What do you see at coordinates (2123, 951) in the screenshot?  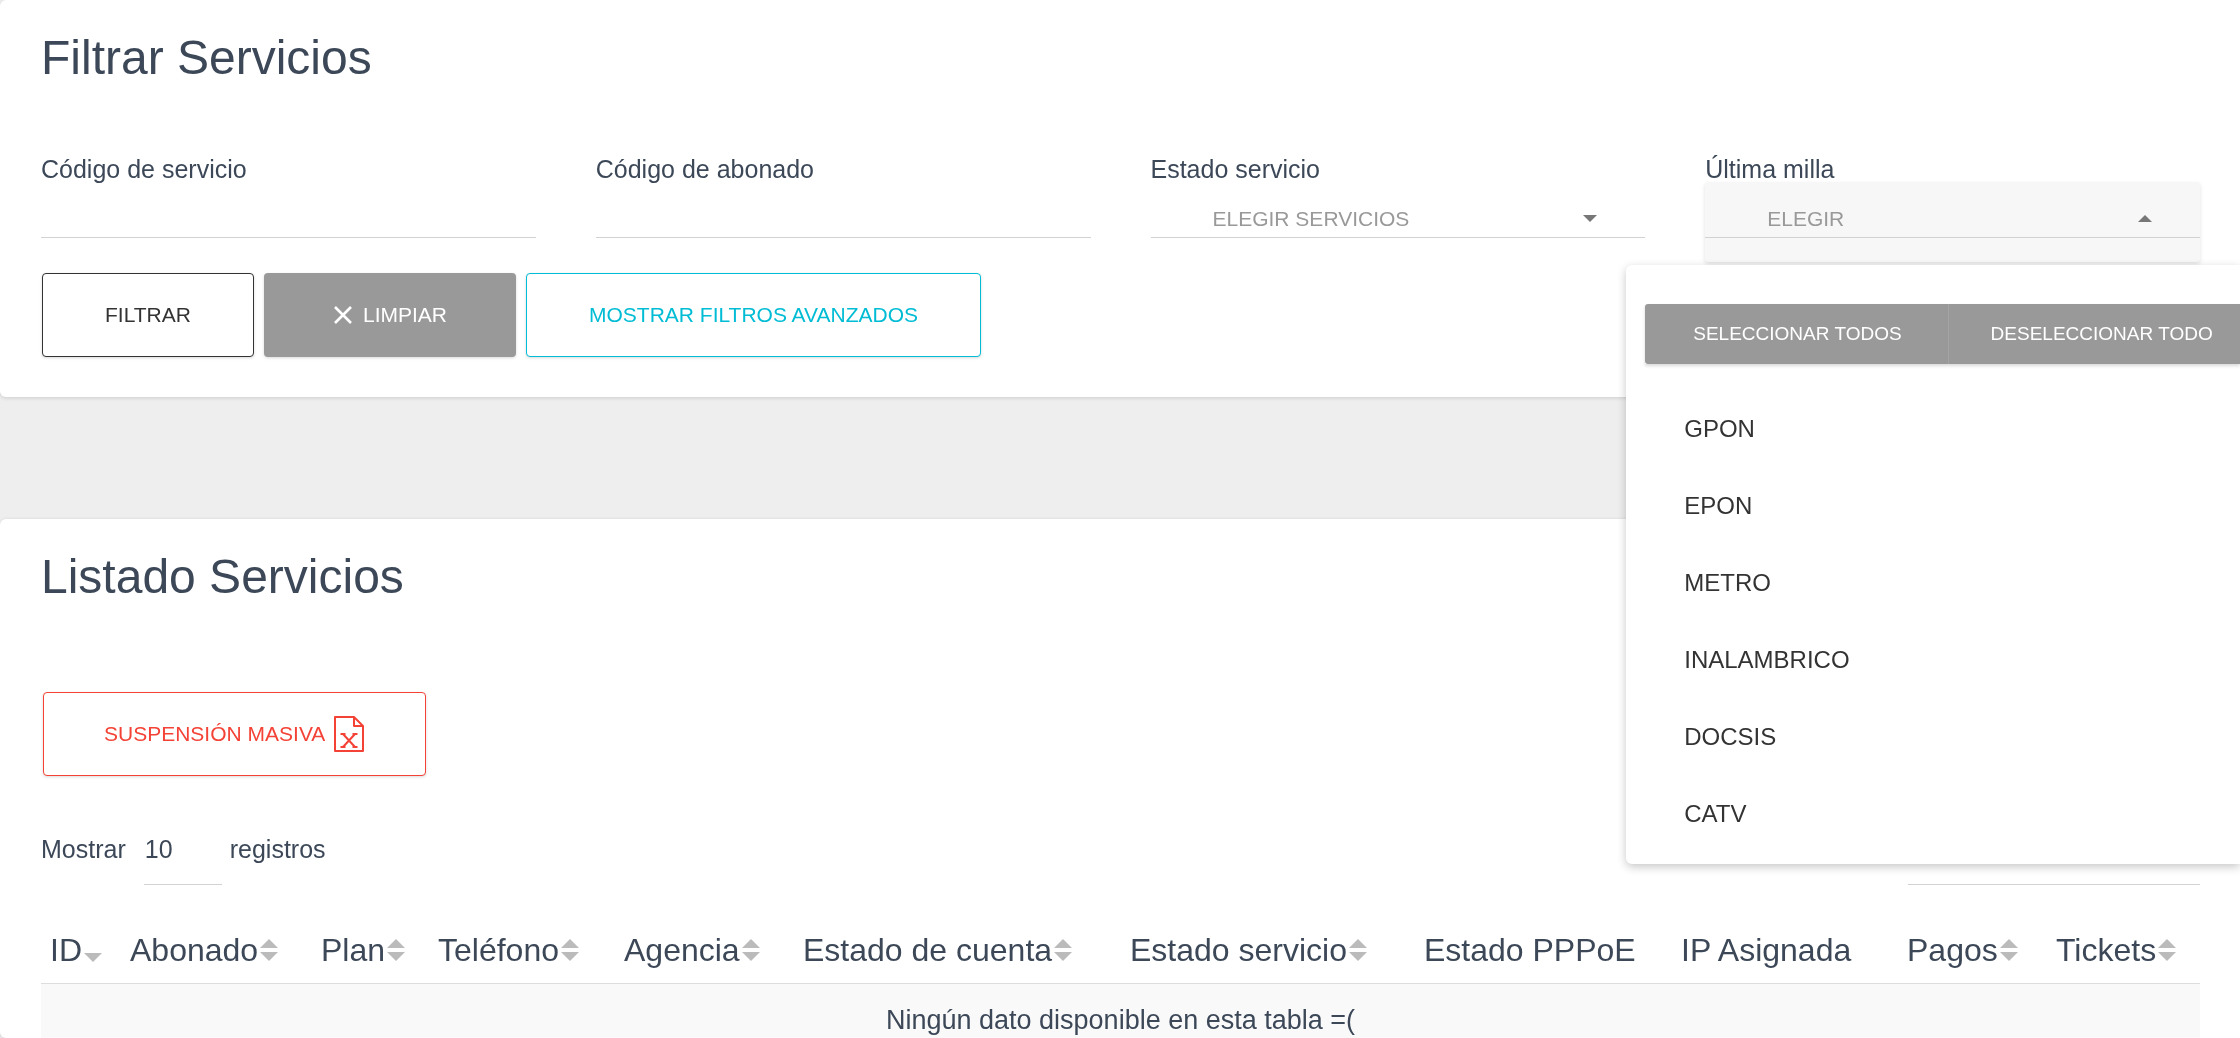 I see `column-header: Tickets` at bounding box center [2123, 951].